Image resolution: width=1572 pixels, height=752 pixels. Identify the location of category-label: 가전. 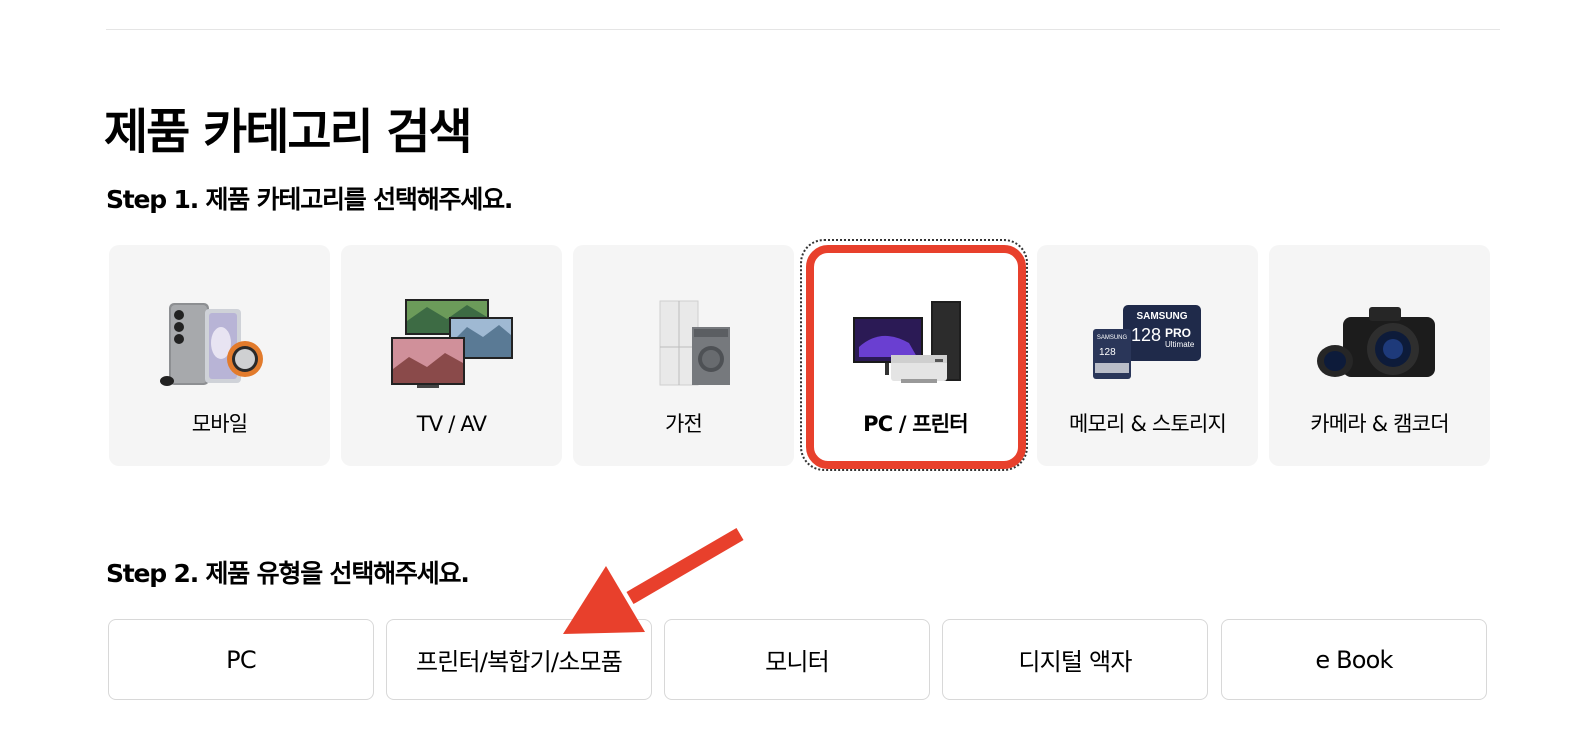
(683, 424).